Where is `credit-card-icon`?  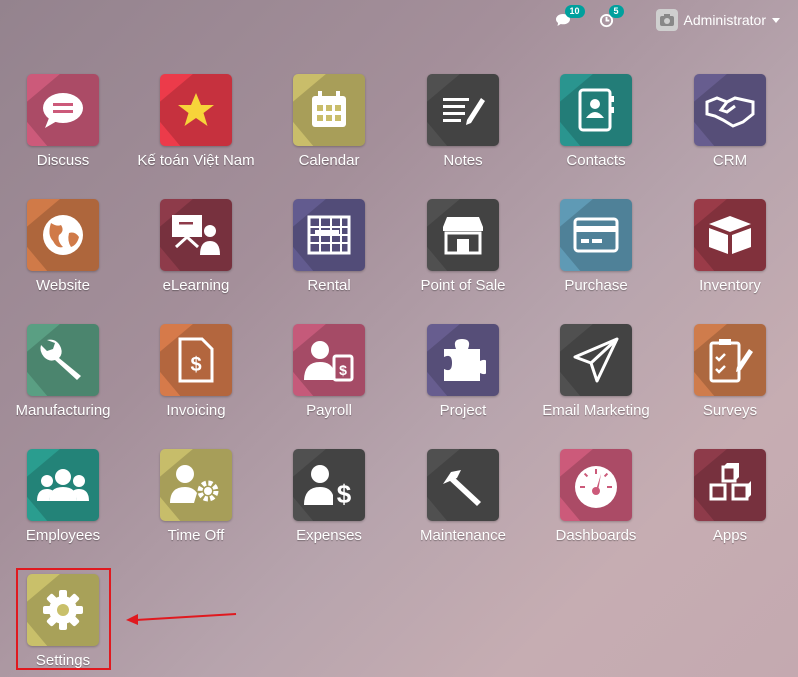
credit-card-icon is located at coordinates (596, 235).